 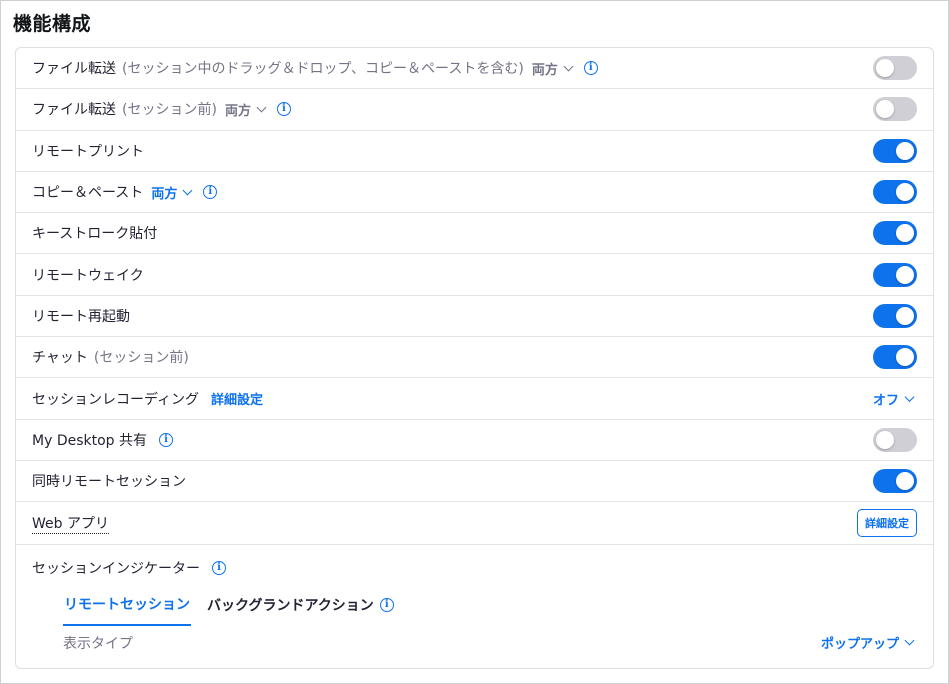 What do you see at coordinates (895, 481) in the screenshot?
I see `concurrent-sessions-toggle` at bounding box center [895, 481].